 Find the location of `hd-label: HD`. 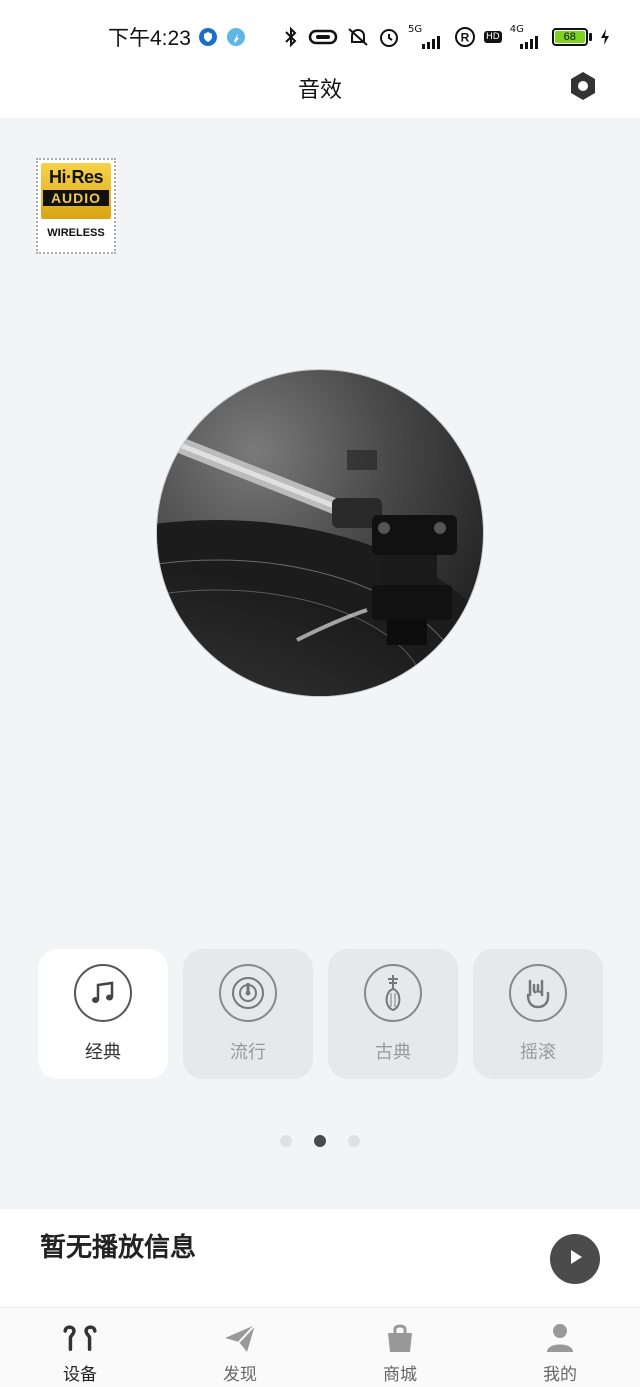

hd-label: HD is located at coordinates (493, 37).